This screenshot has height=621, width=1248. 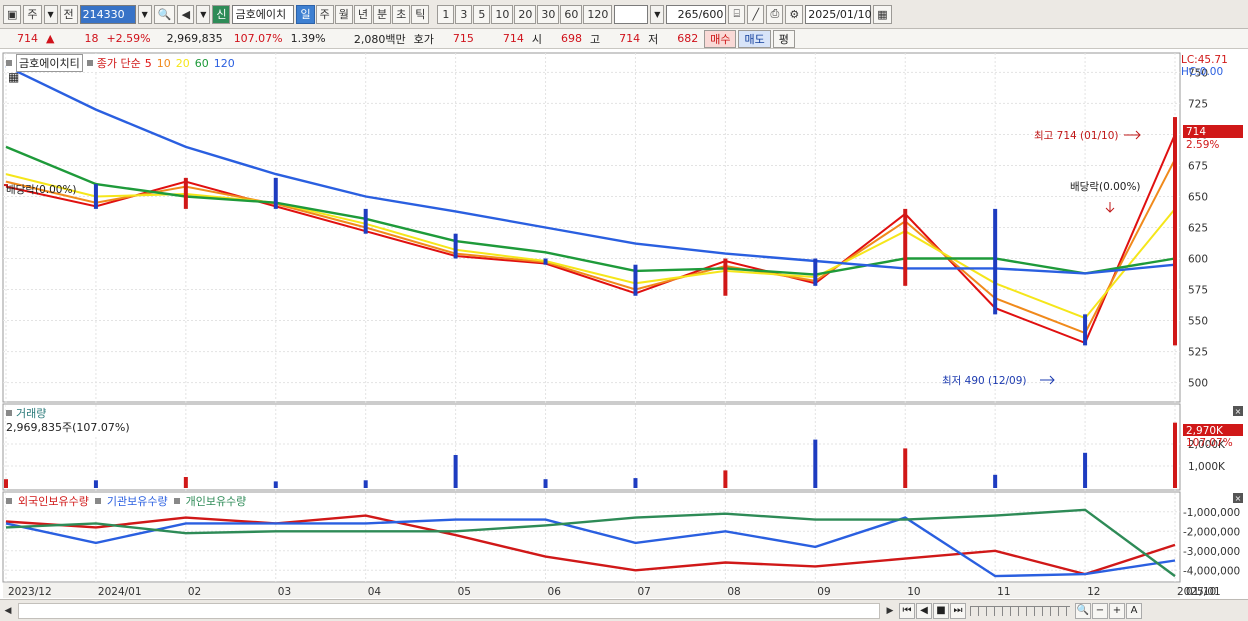 What do you see at coordinates (482, 14) in the screenshot?
I see `interval-tab-2: 5` at bounding box center [482, 14].